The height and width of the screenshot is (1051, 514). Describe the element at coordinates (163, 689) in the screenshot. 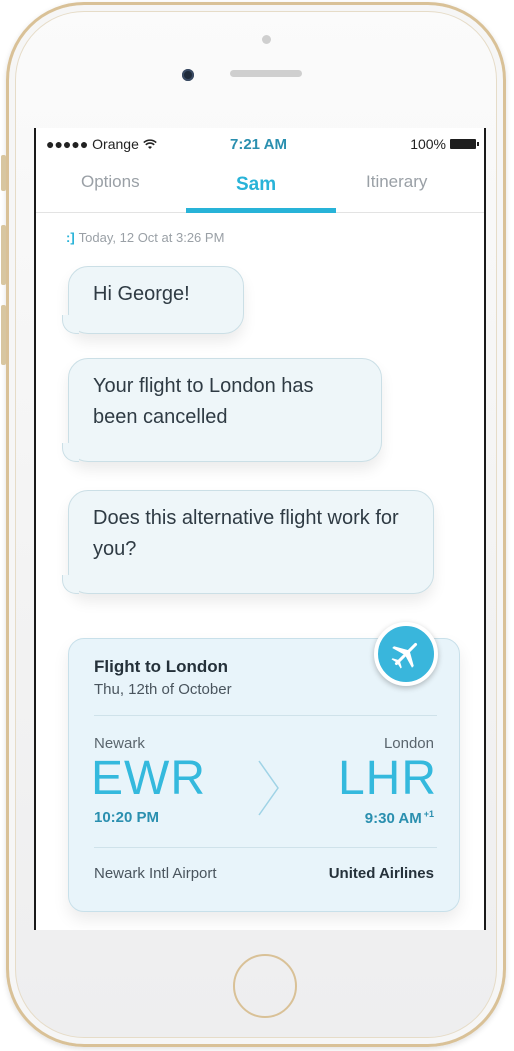

I see `flight-date: Thu, 12th of October` at that location.